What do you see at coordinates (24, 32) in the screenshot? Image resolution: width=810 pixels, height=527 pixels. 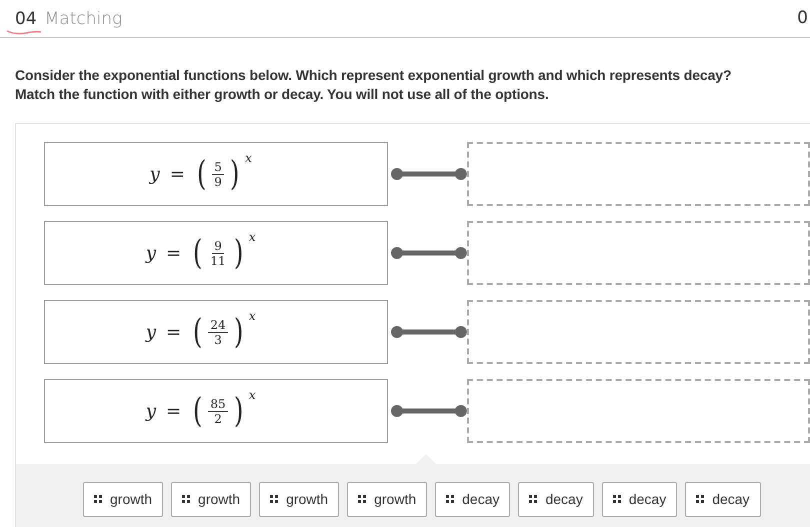 I see `underline-squiggle-icon` at bounding box center [24, 32].